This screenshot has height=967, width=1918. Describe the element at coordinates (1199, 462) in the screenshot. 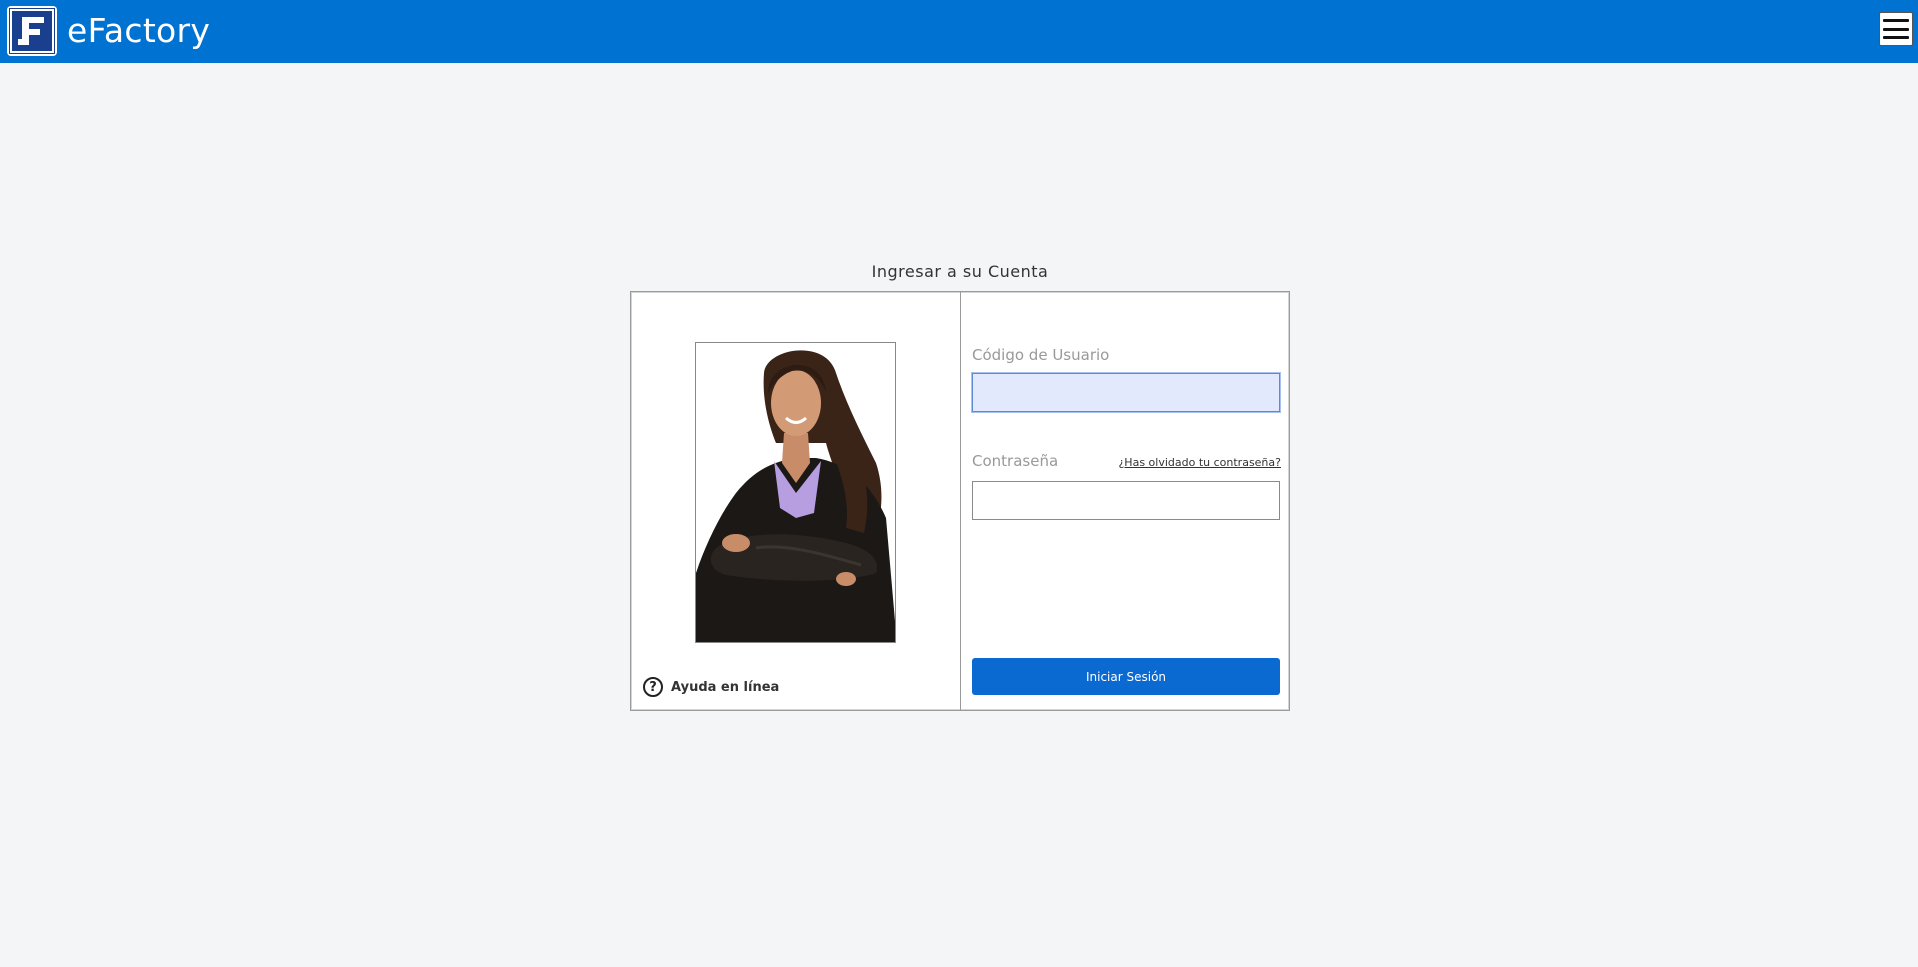

I see `forgot-password-link: ¿Has olvidado tu contraseña?` at that location.